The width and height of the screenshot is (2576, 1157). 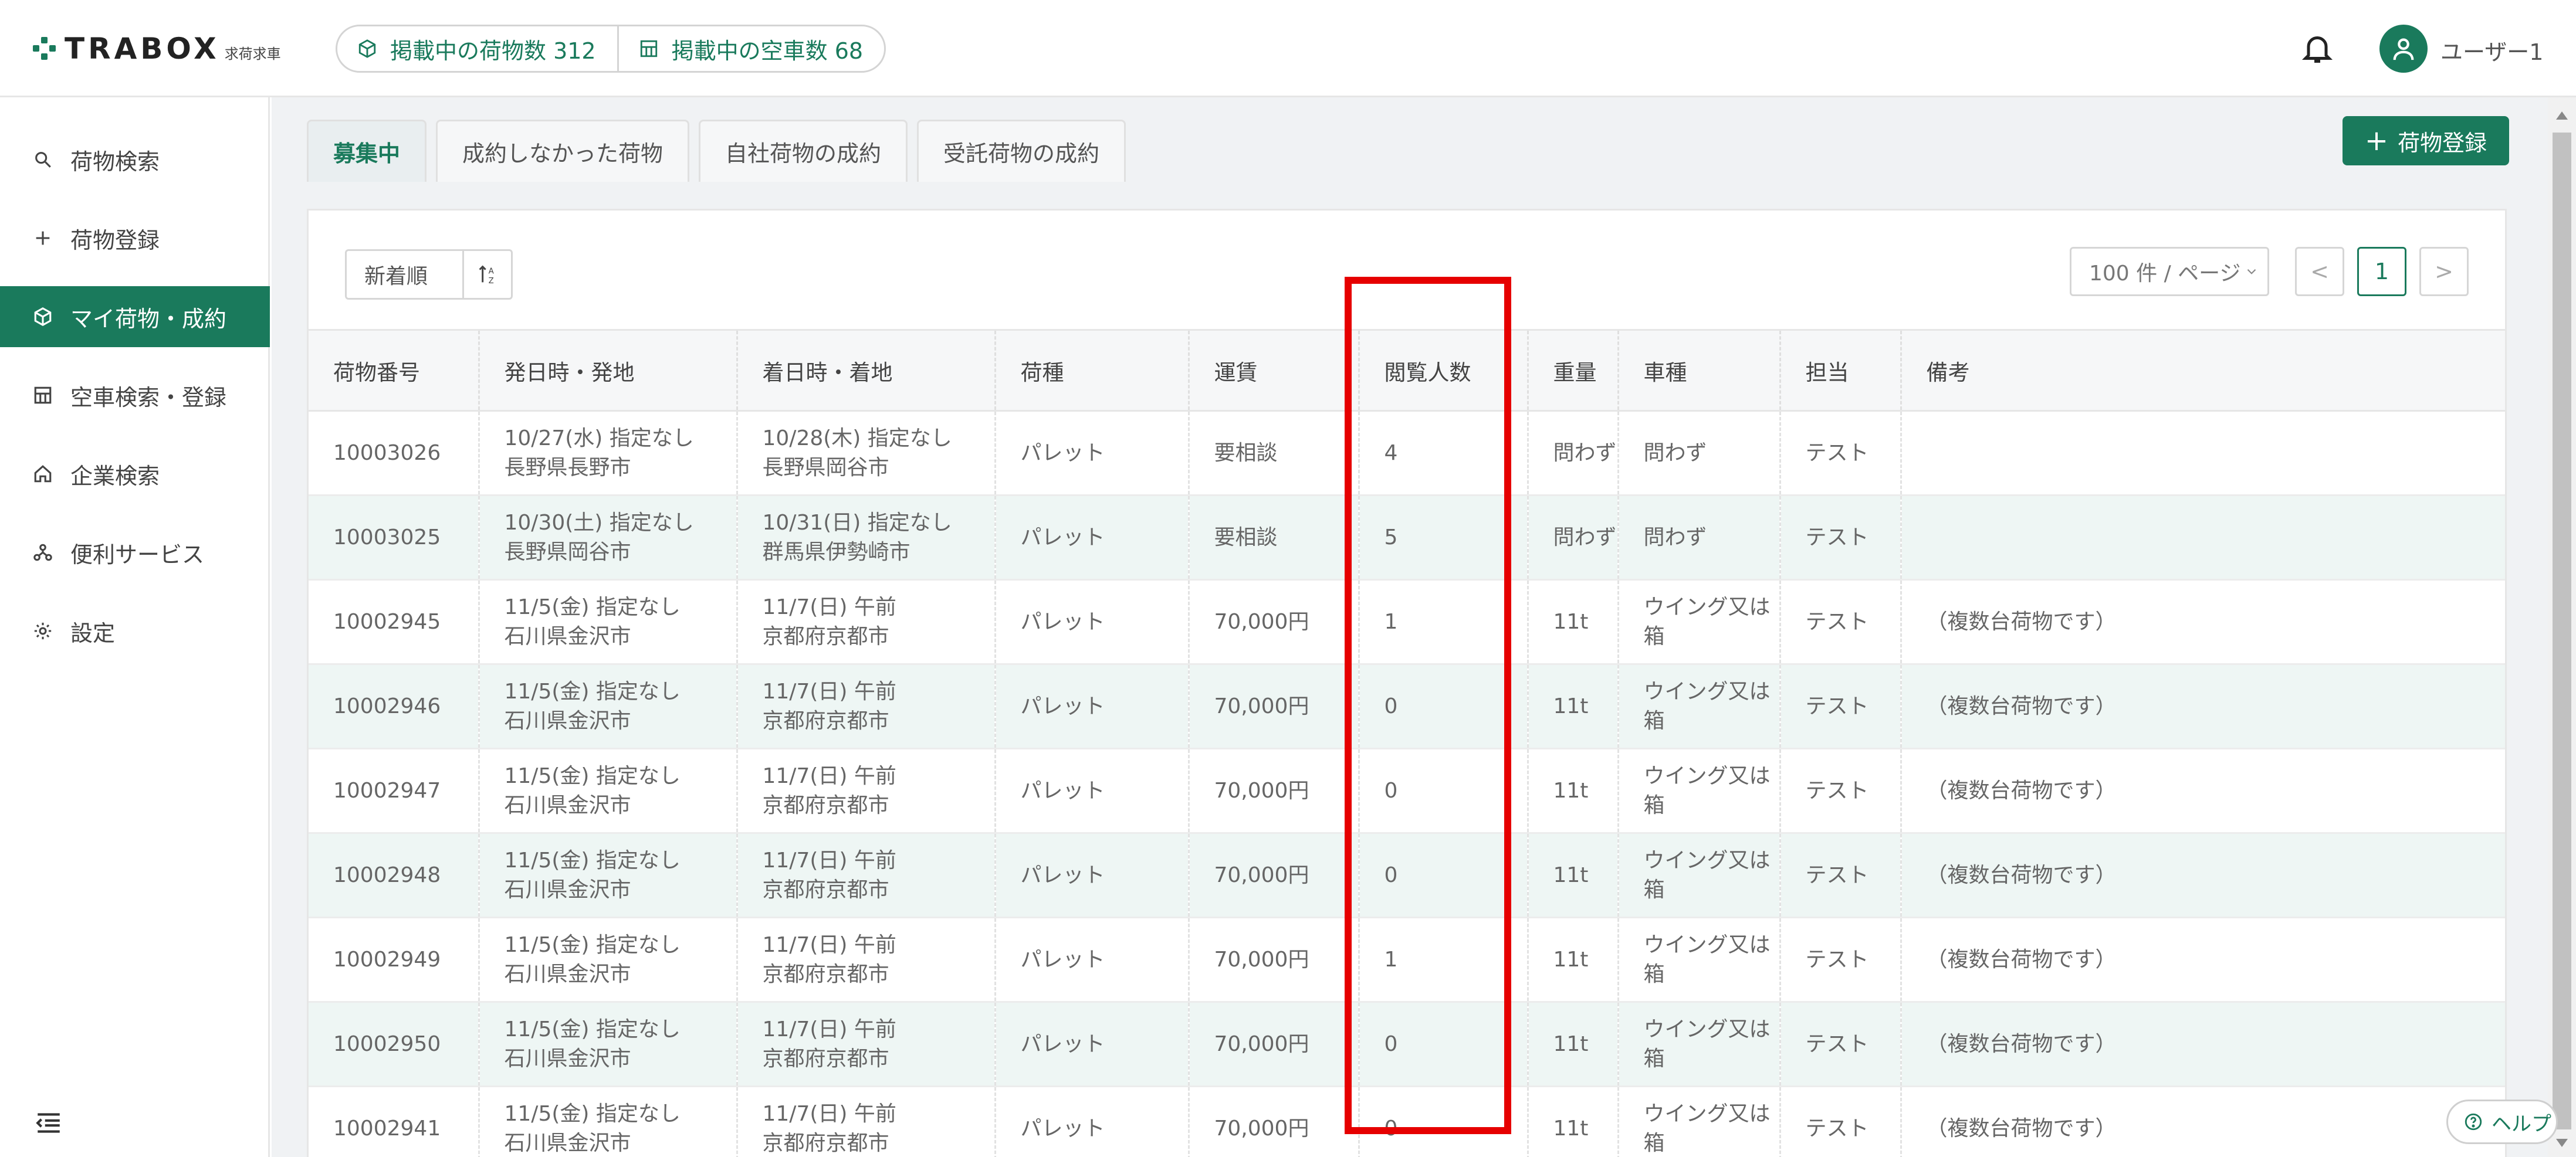 I want to click on column-header: 着日時・着地, so click(x=866, y=371).